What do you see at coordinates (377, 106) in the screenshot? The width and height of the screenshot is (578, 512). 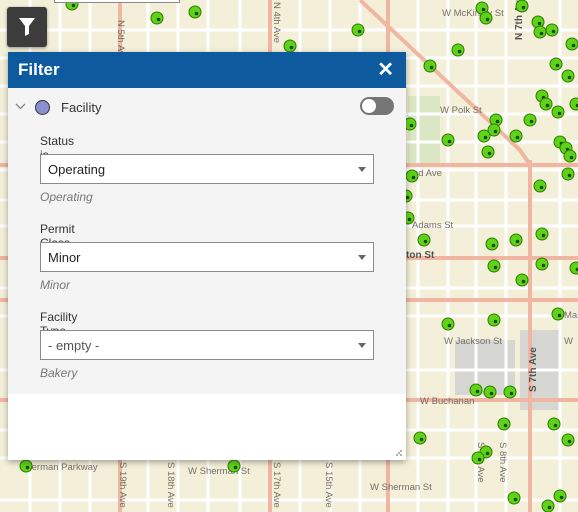 I see `layer-toggle-switch` at bounding box center [377, 106].